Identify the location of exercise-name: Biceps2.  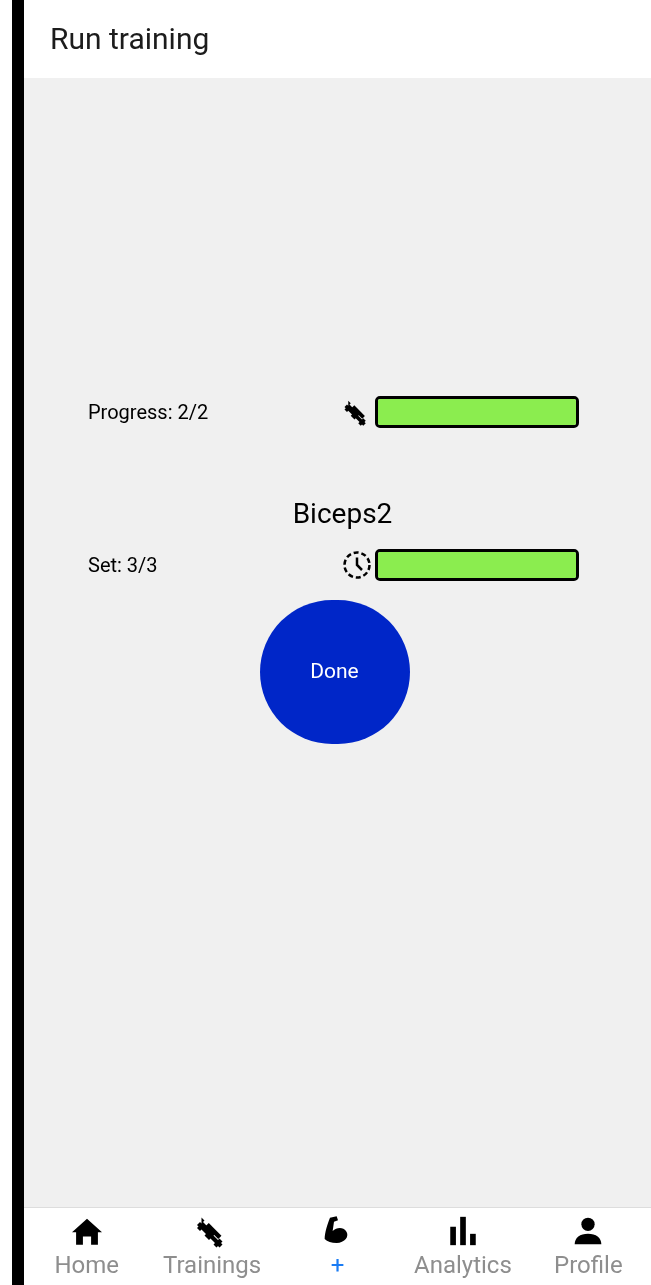
(342, 514).